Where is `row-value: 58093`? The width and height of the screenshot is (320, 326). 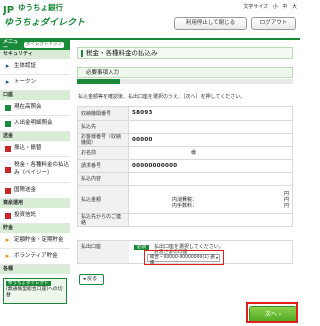
row-value: 58093 is located at coordinates (210, 113).